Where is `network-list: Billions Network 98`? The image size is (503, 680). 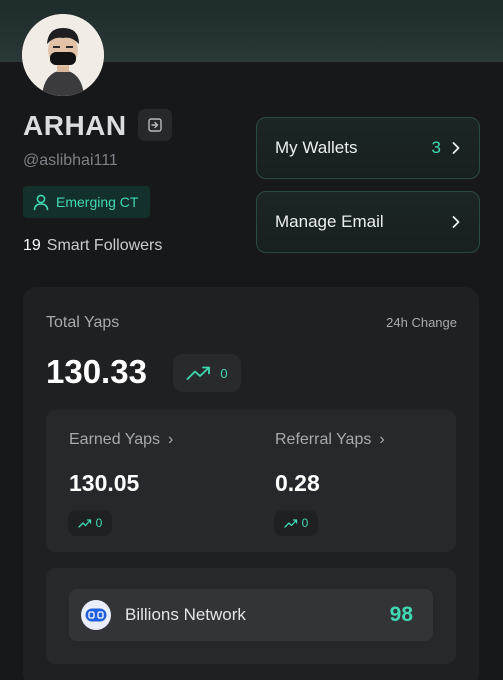 network-list: Billions Network 98 is located at coordinates (251, 616).